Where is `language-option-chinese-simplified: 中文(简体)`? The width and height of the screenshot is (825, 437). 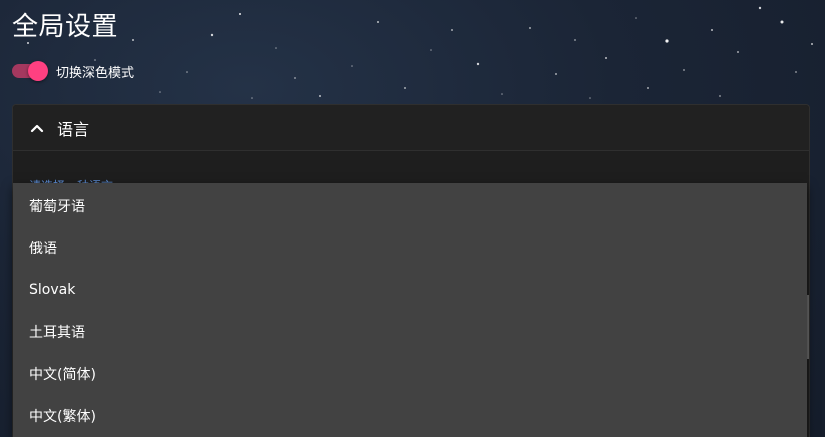 language-option-chinese-simplified: 中文(简体) is located at coordinates (410, 374).